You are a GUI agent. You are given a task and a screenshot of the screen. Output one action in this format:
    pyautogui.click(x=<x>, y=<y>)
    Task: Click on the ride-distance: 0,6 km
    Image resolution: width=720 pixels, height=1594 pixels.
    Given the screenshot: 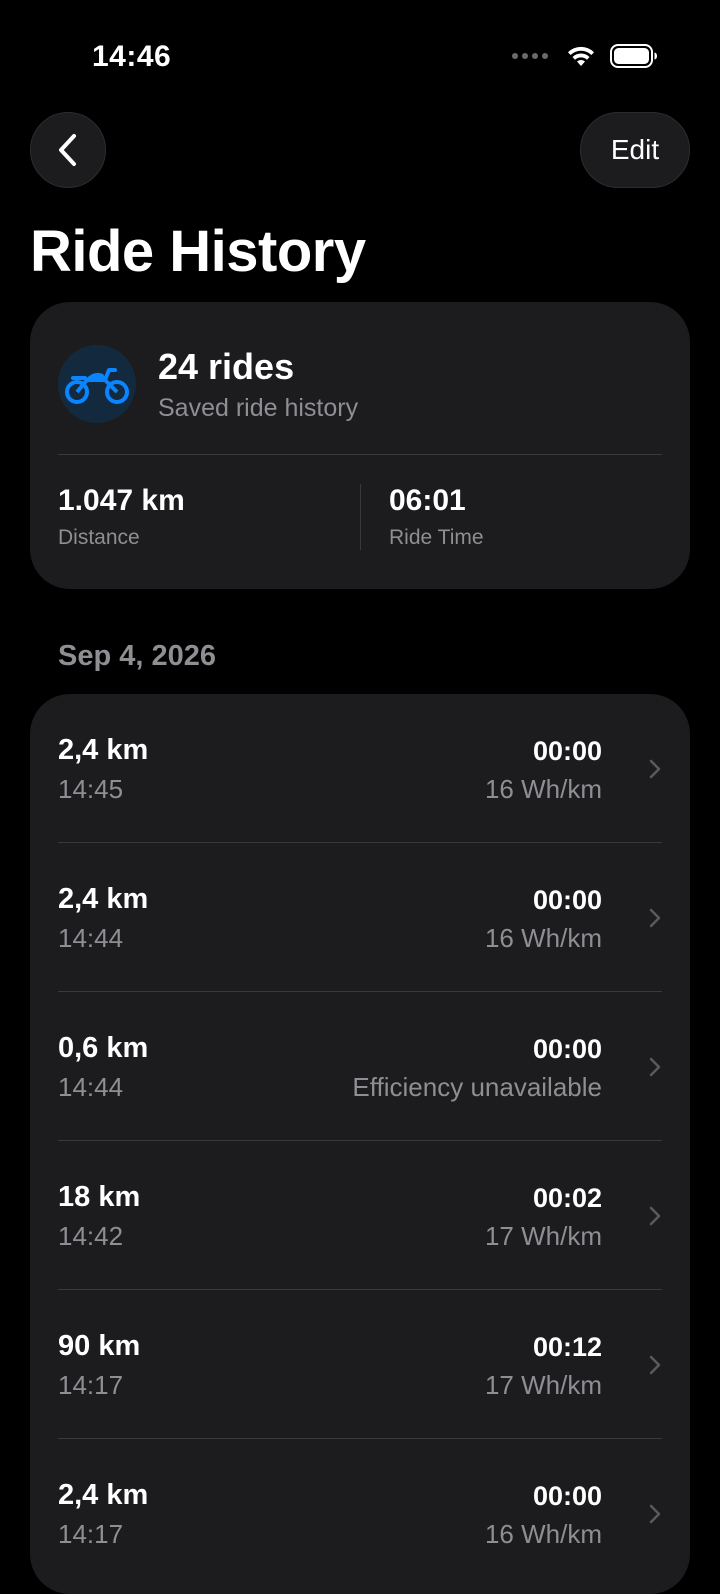 What is the action you would take?
    pyautogui.click(x=103, y=1048)
    